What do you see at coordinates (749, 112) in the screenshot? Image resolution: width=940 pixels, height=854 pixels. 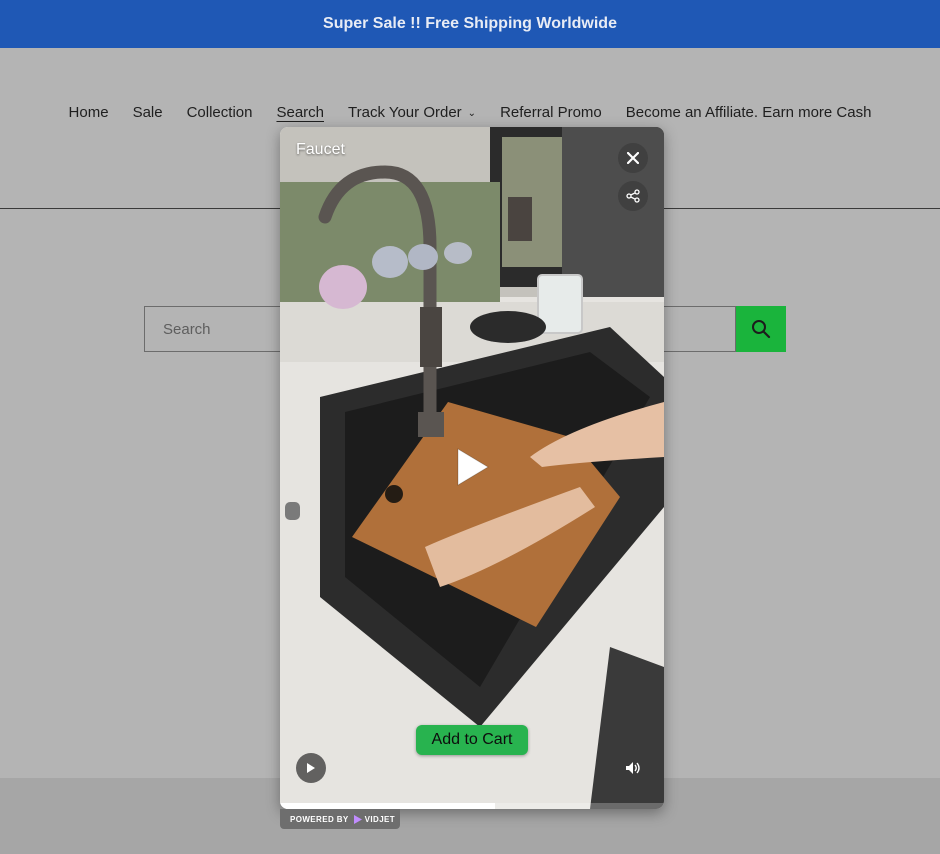 I see `nav-item-affiliate: Become an Affiliate. Earn more Cash` at bounding box center [749, 112].